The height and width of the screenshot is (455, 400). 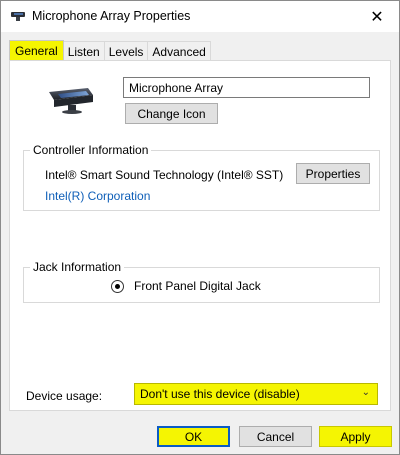 I want to click on jack-group-label: Jack Information, so click(x=77, y=267).